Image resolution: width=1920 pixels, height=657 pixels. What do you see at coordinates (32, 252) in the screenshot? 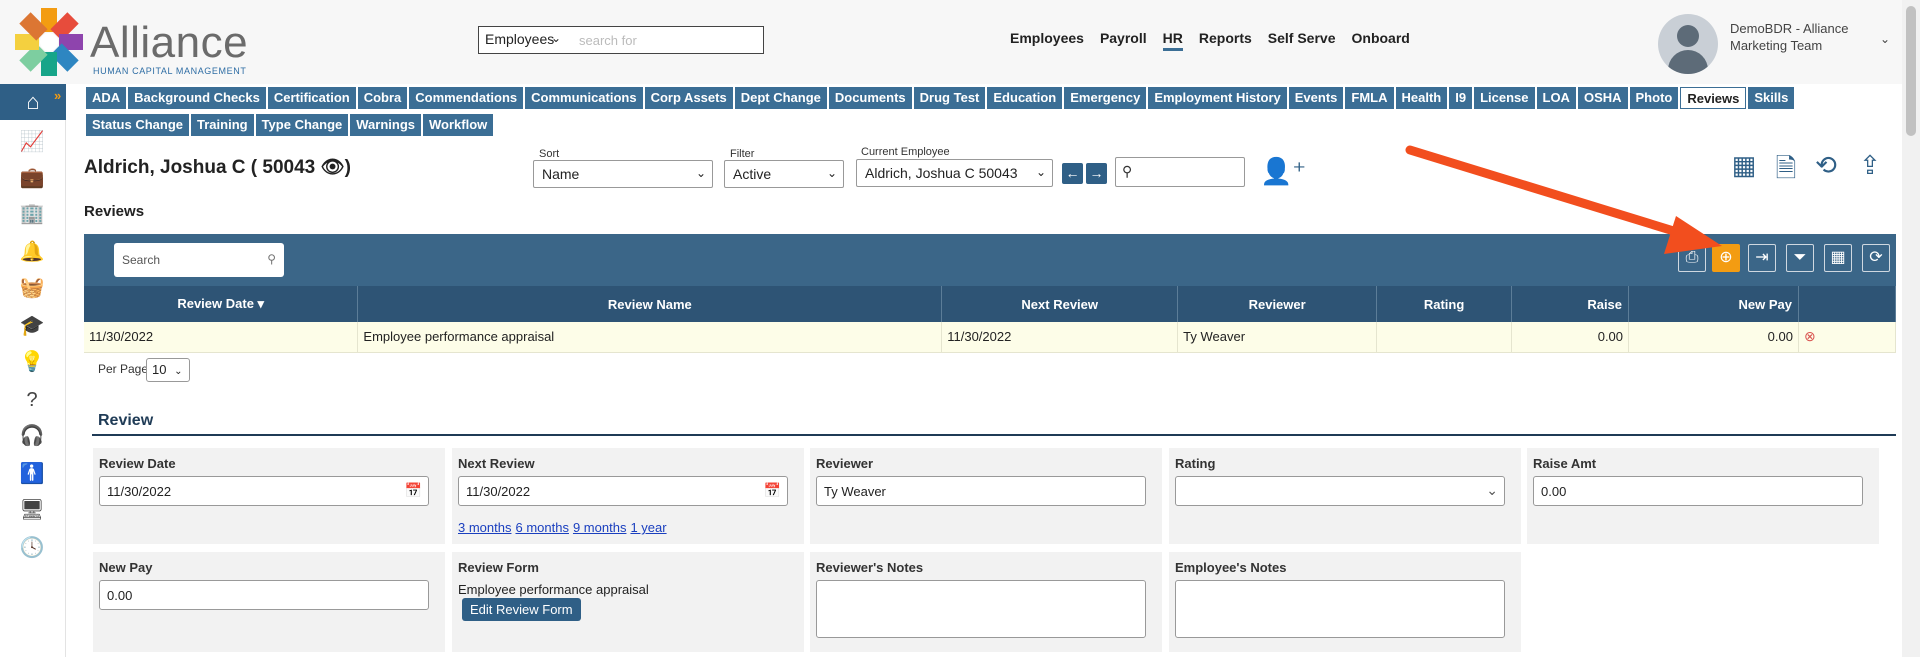
I see `bell-icon: 🔔` at bounding box center [32, 252].